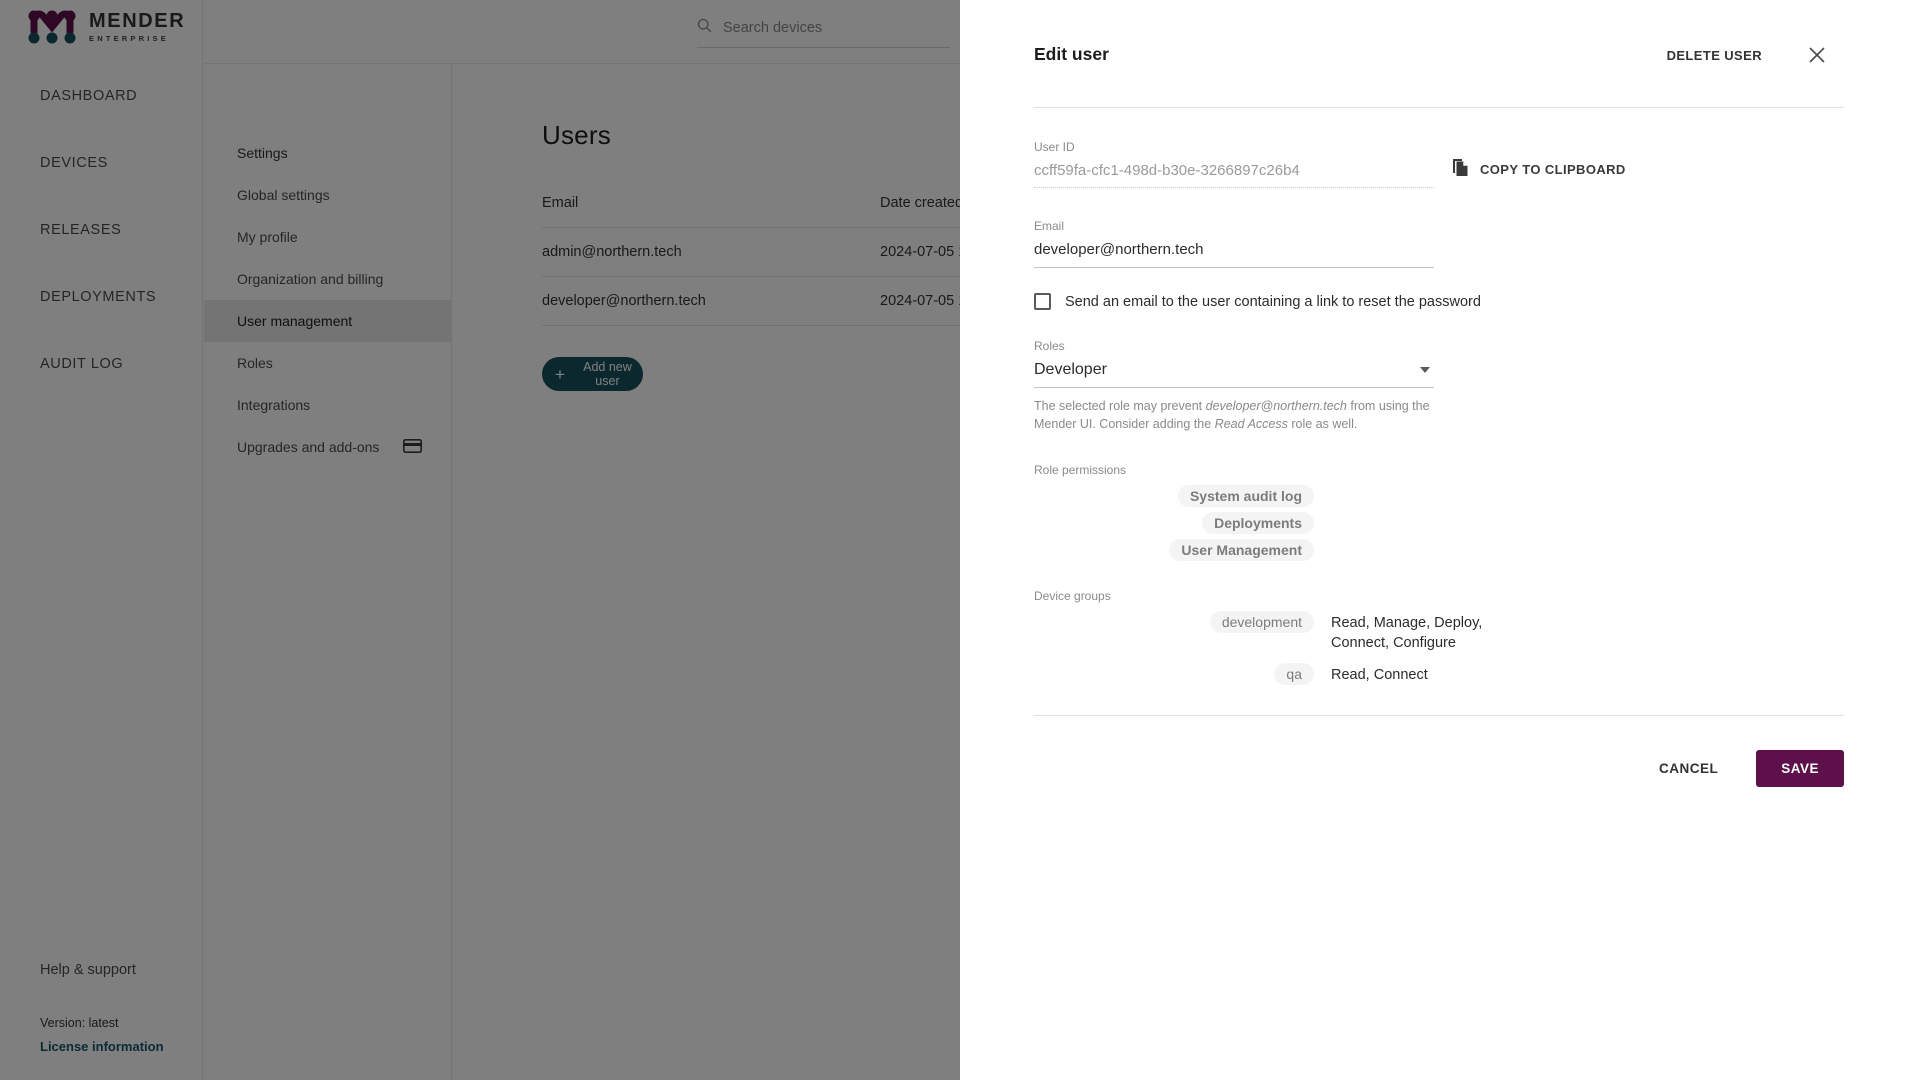 This screenshot has width=1920, height=1080. What do you see at coordinates (1071, 54) in the screenshot?
I see `dialog-title: Edit user` at bounding box center [1071, 54].